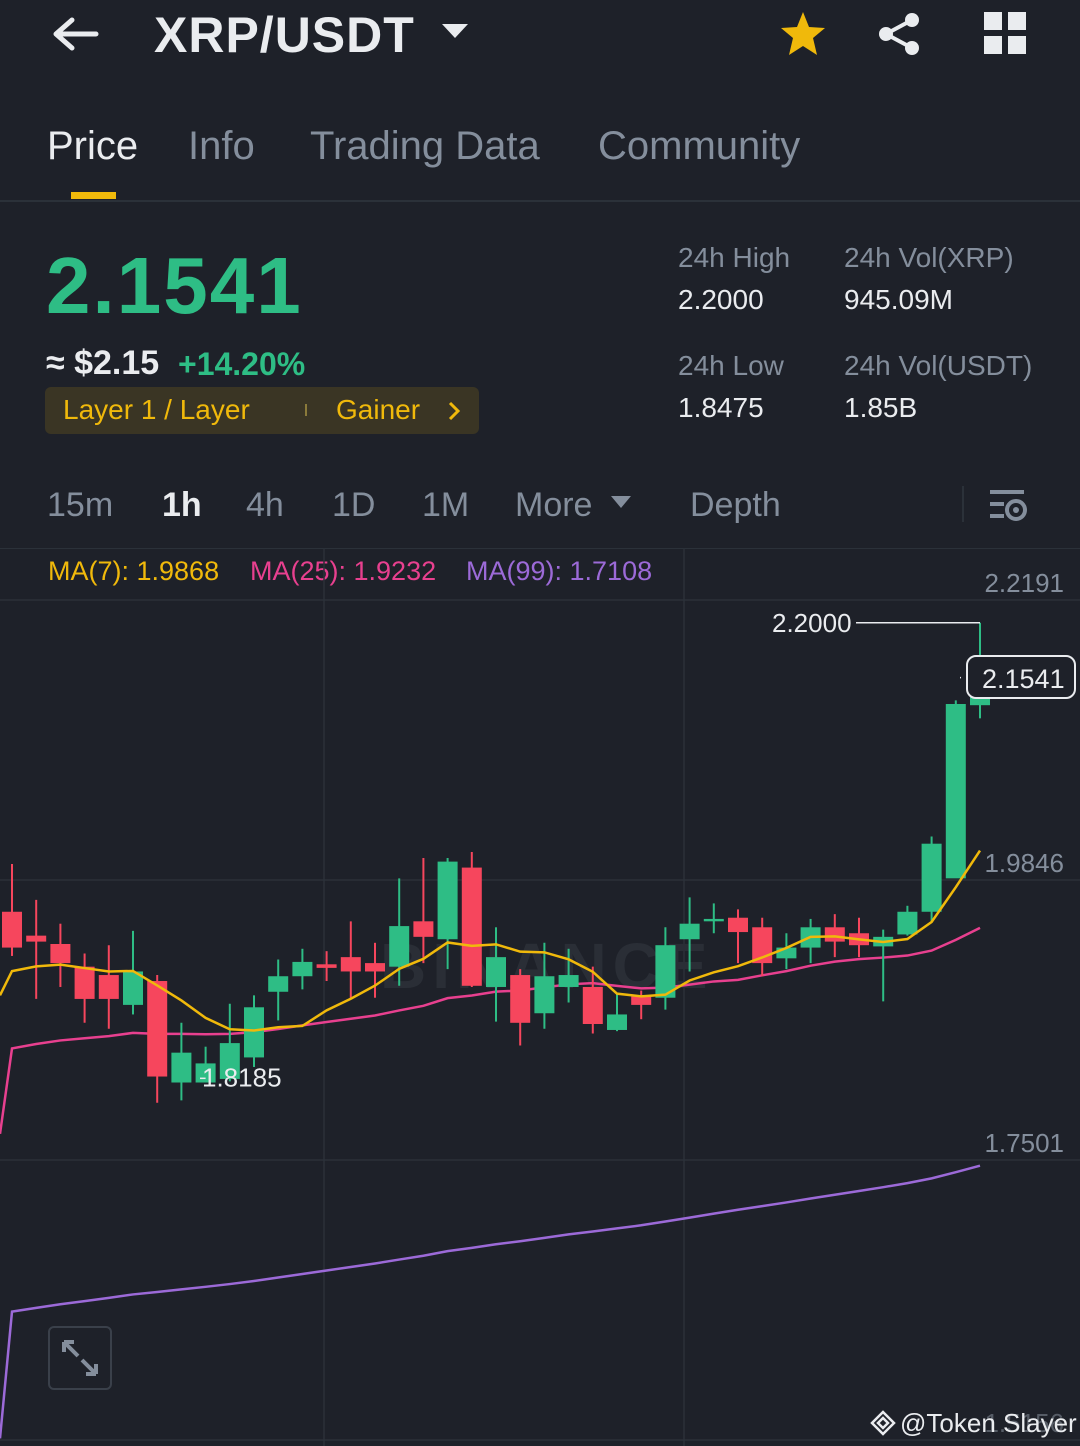  I want to click on current-price-label: 2.1541, so click(1023, 679).